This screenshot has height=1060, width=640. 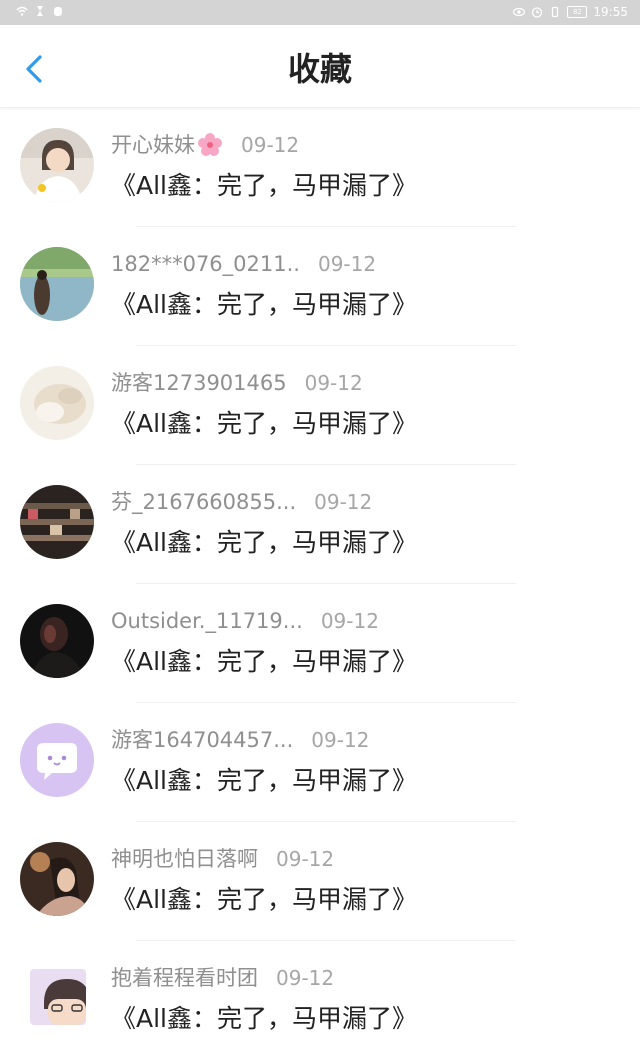 I want to click on list-item: Outsider._11719... 09-12 《All鑫：完了，马甲漏了》, so click(x=320, y=643).